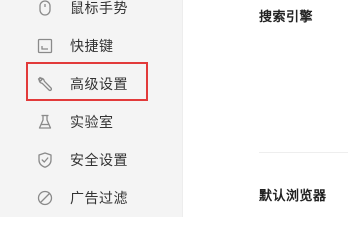  I want to click on sidebar-item-ad-filter: 广告过滤, so click(91, 198).